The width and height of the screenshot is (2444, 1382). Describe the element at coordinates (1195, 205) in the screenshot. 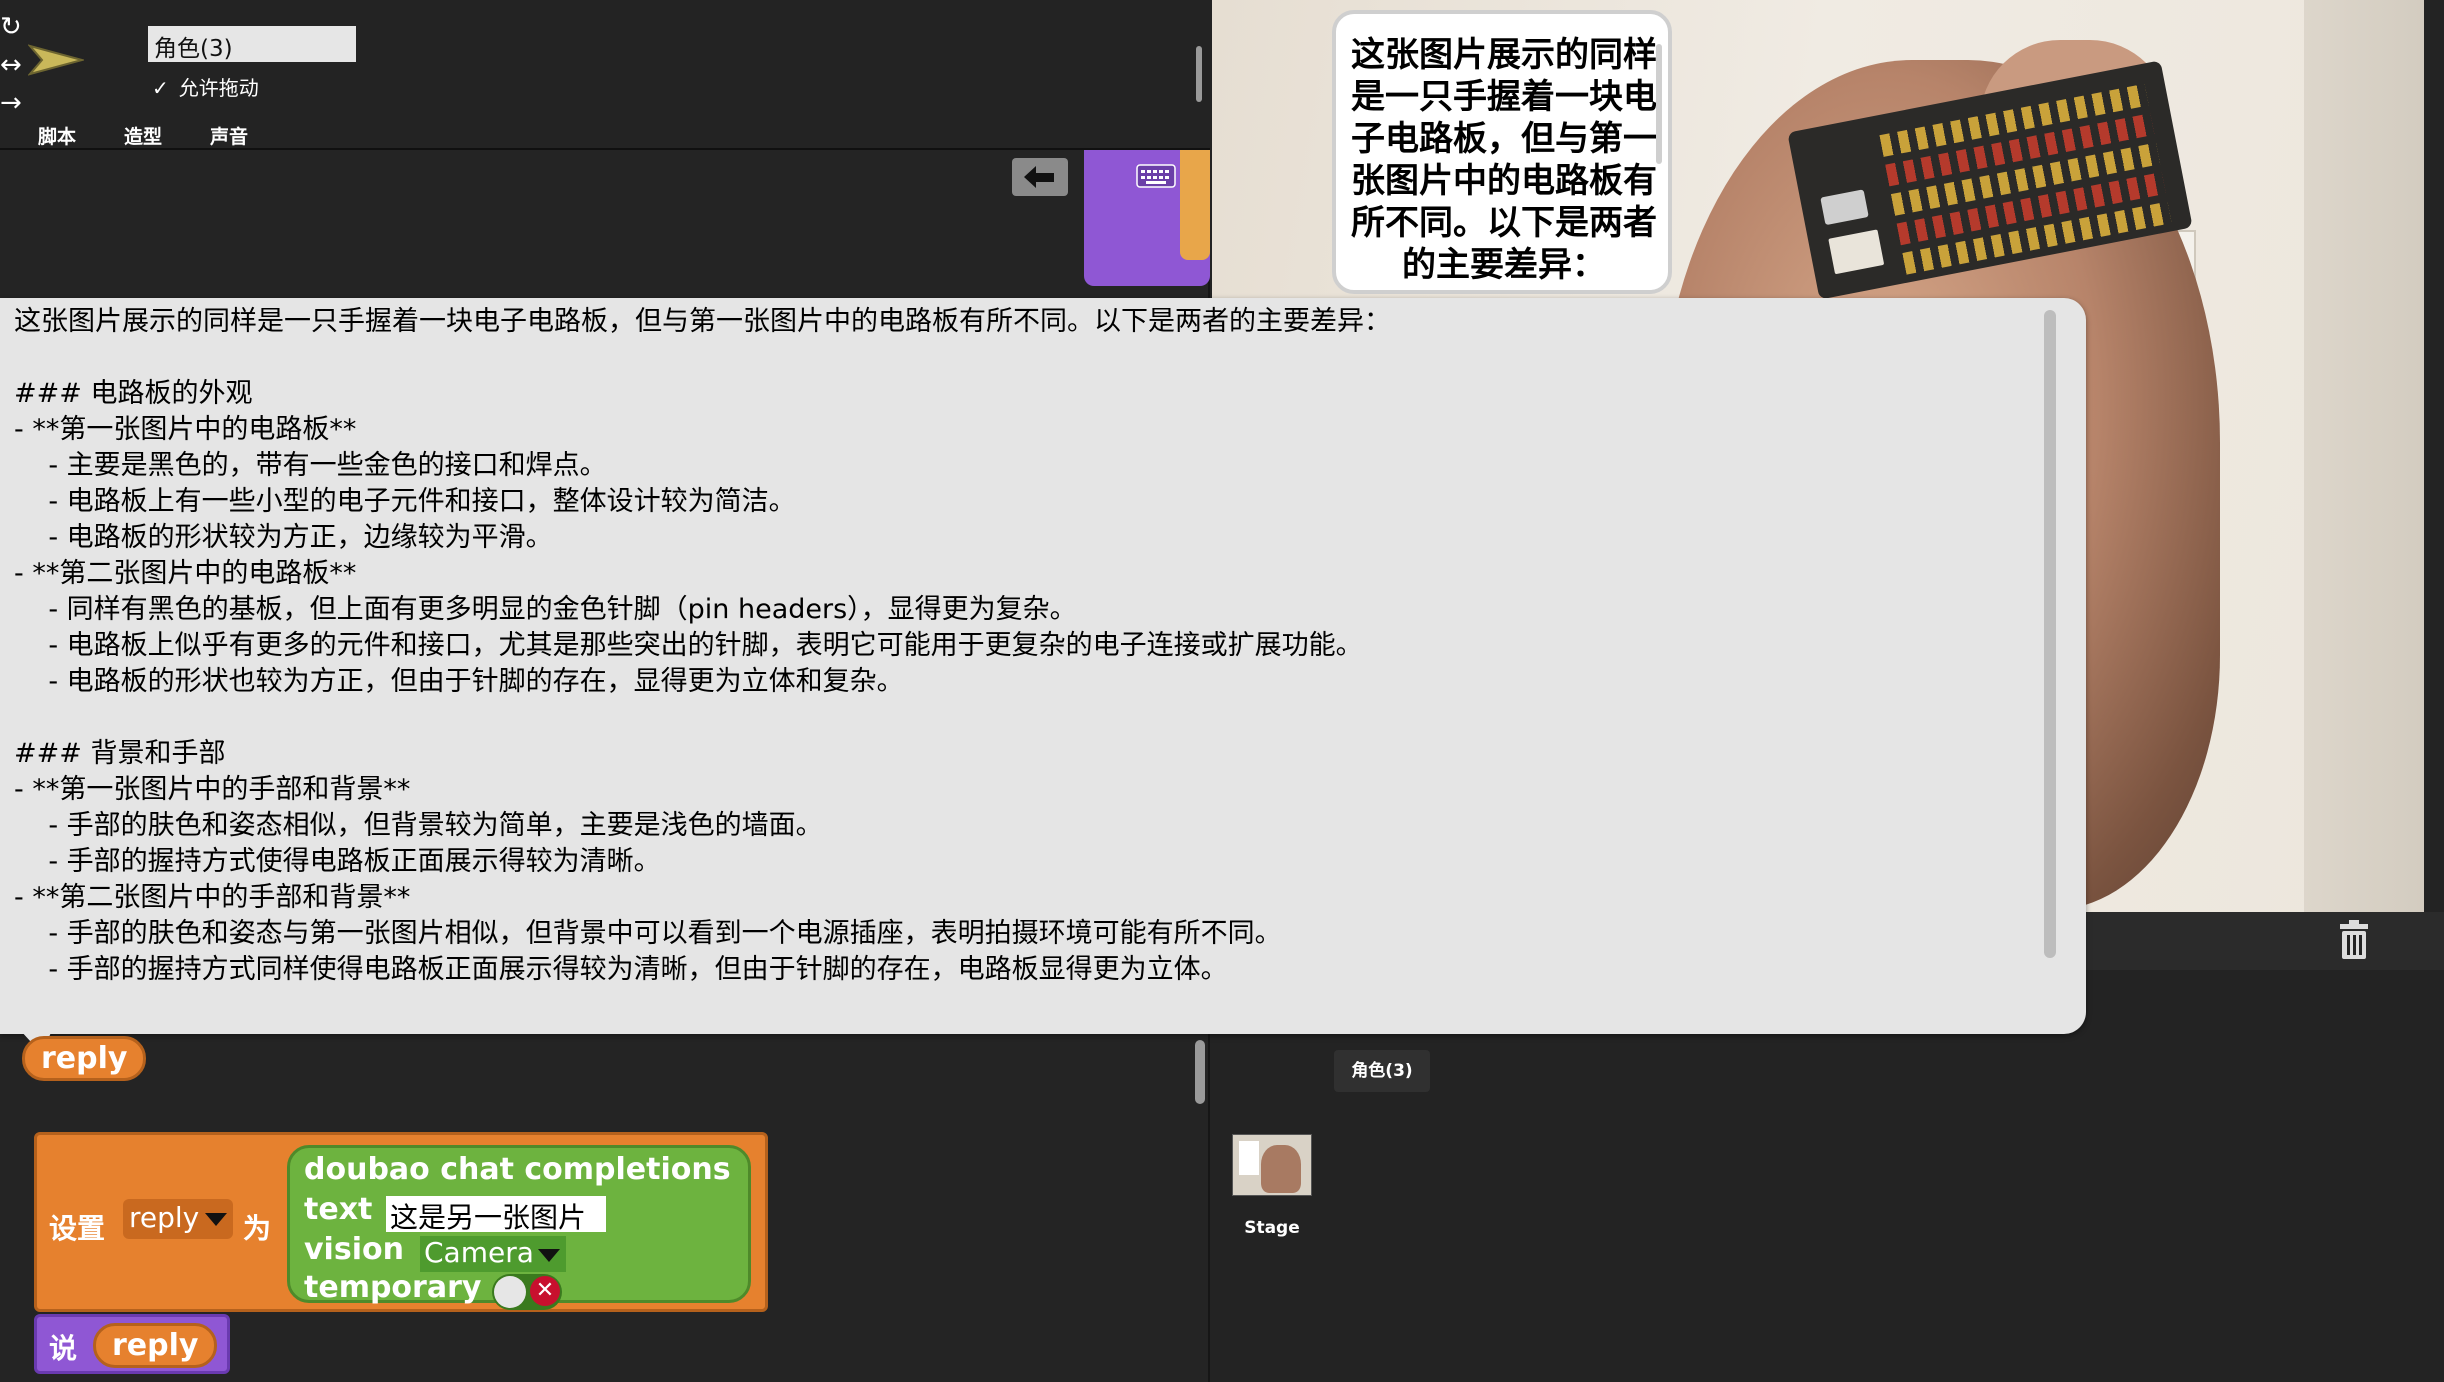

I see `yellow-block` at that location.